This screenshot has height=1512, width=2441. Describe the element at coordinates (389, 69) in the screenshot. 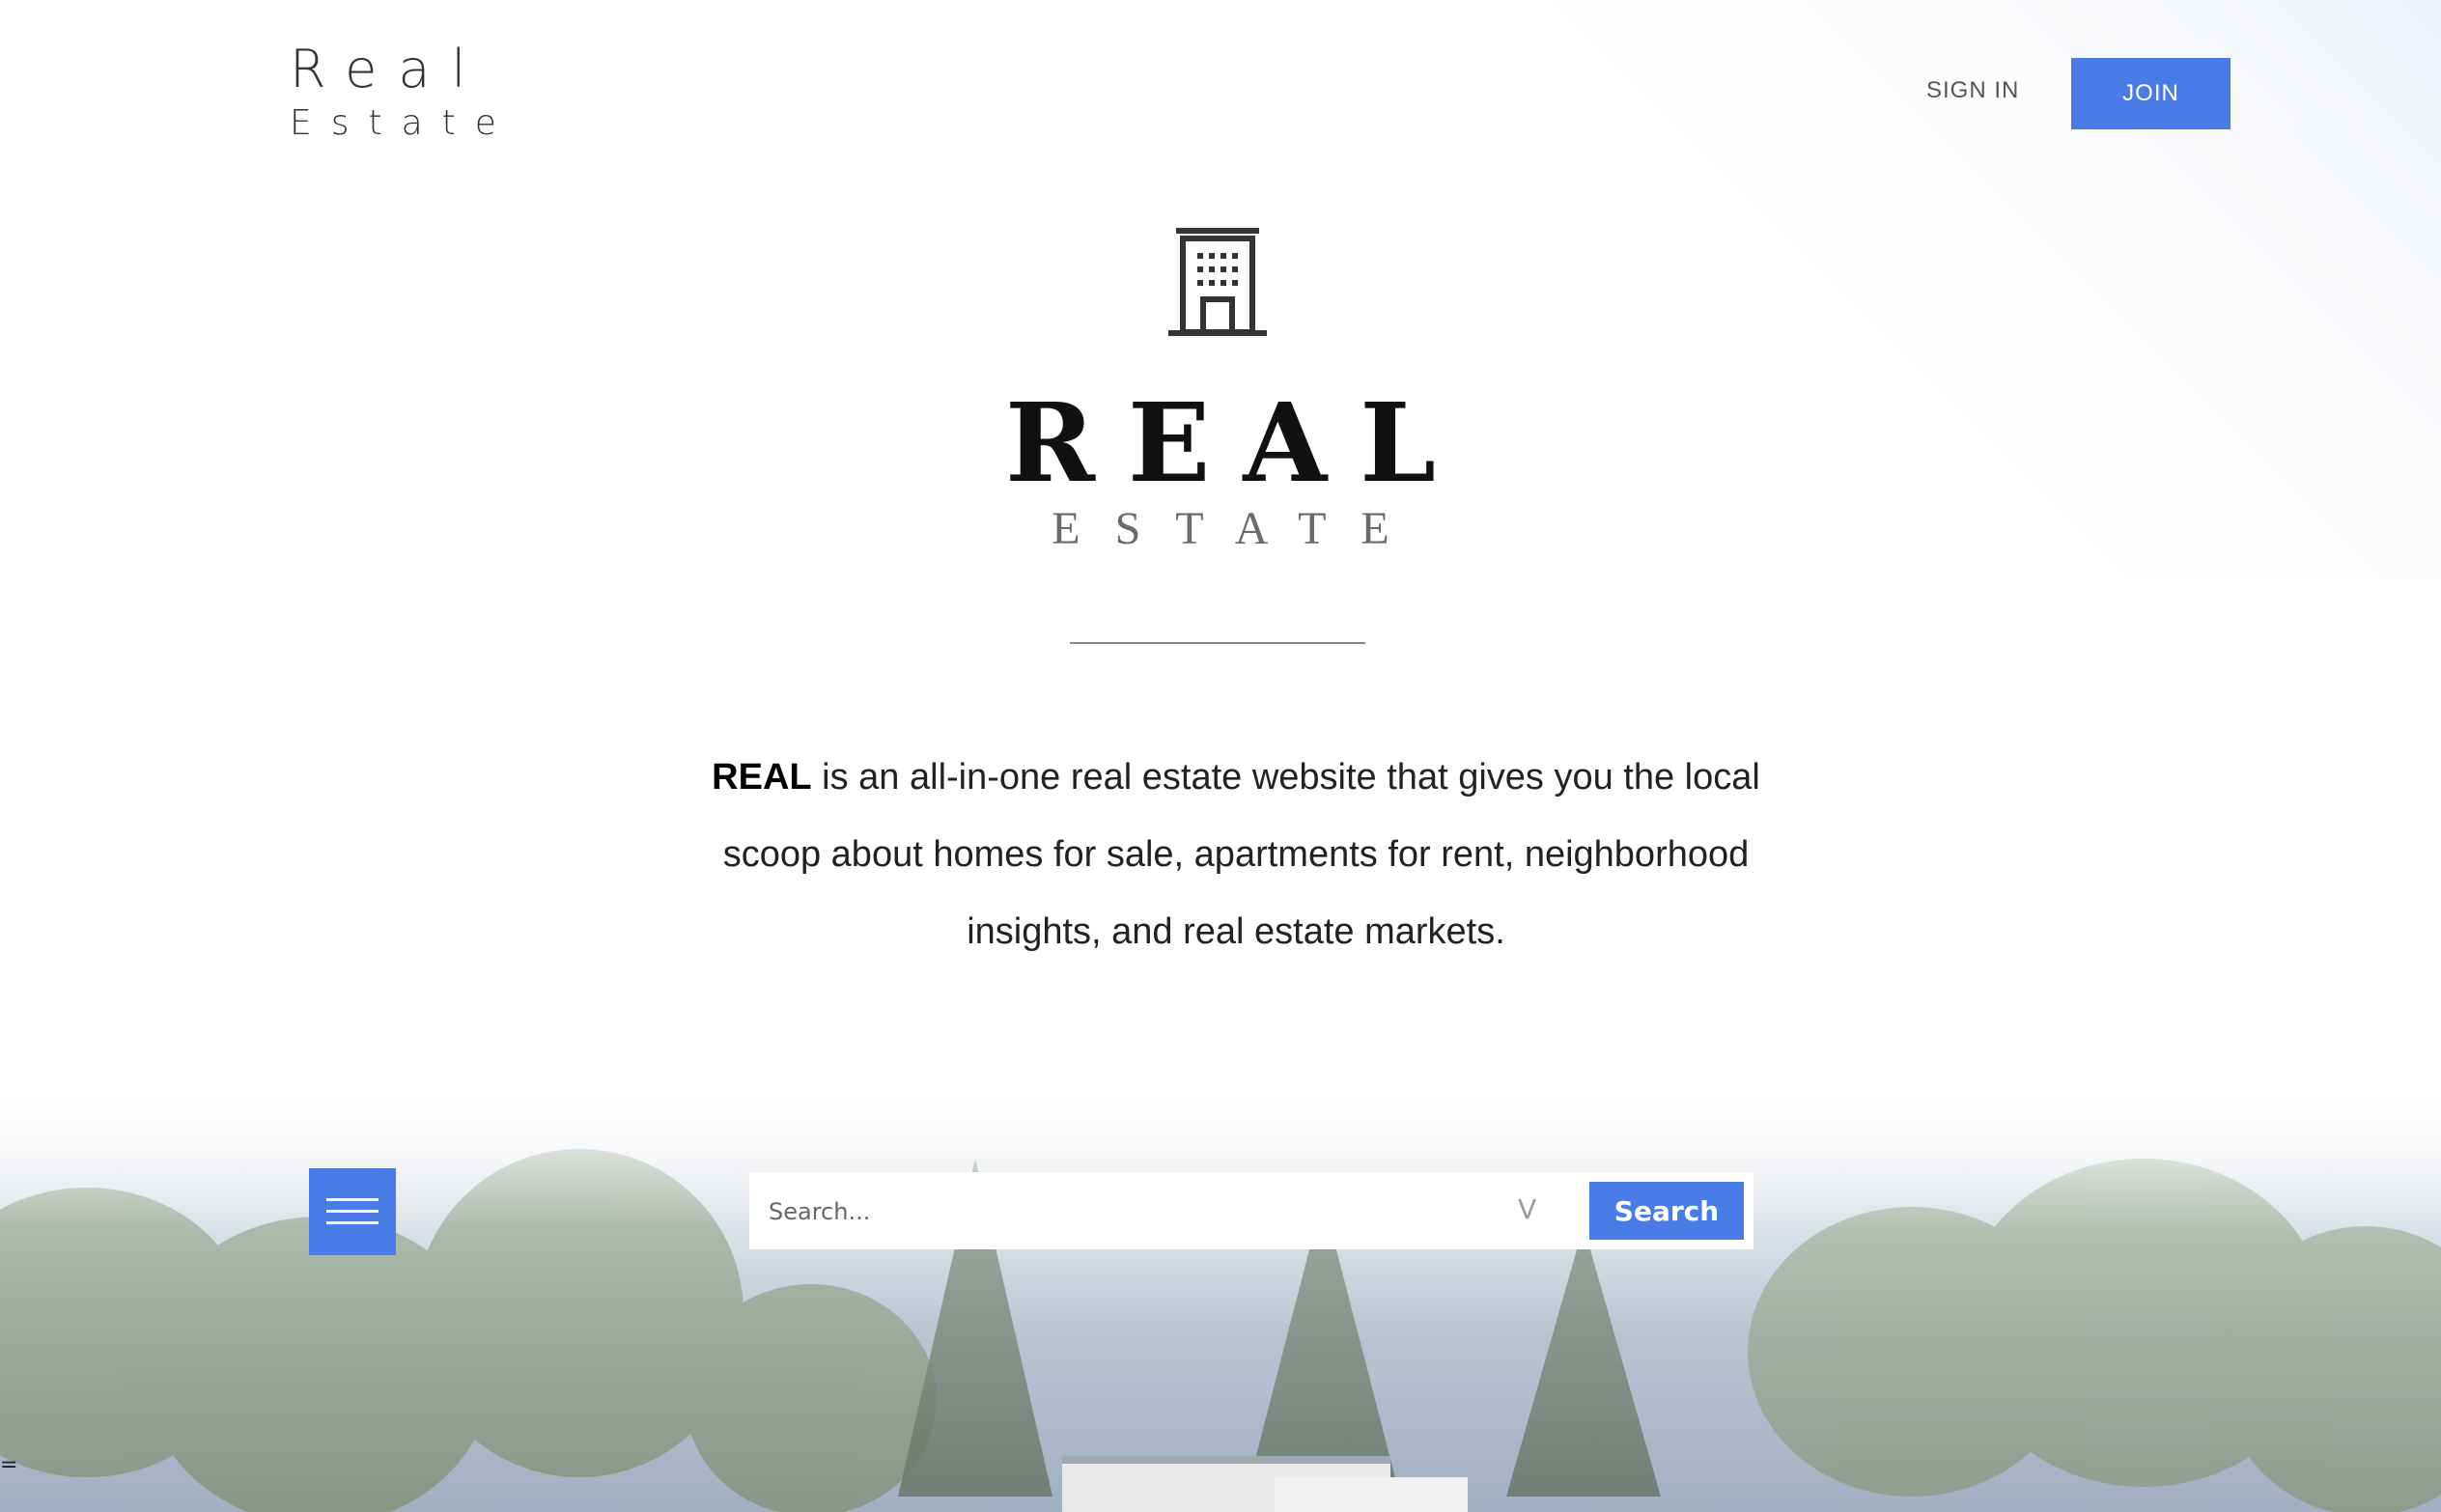

I see `logo-line-real: Real` at that location.